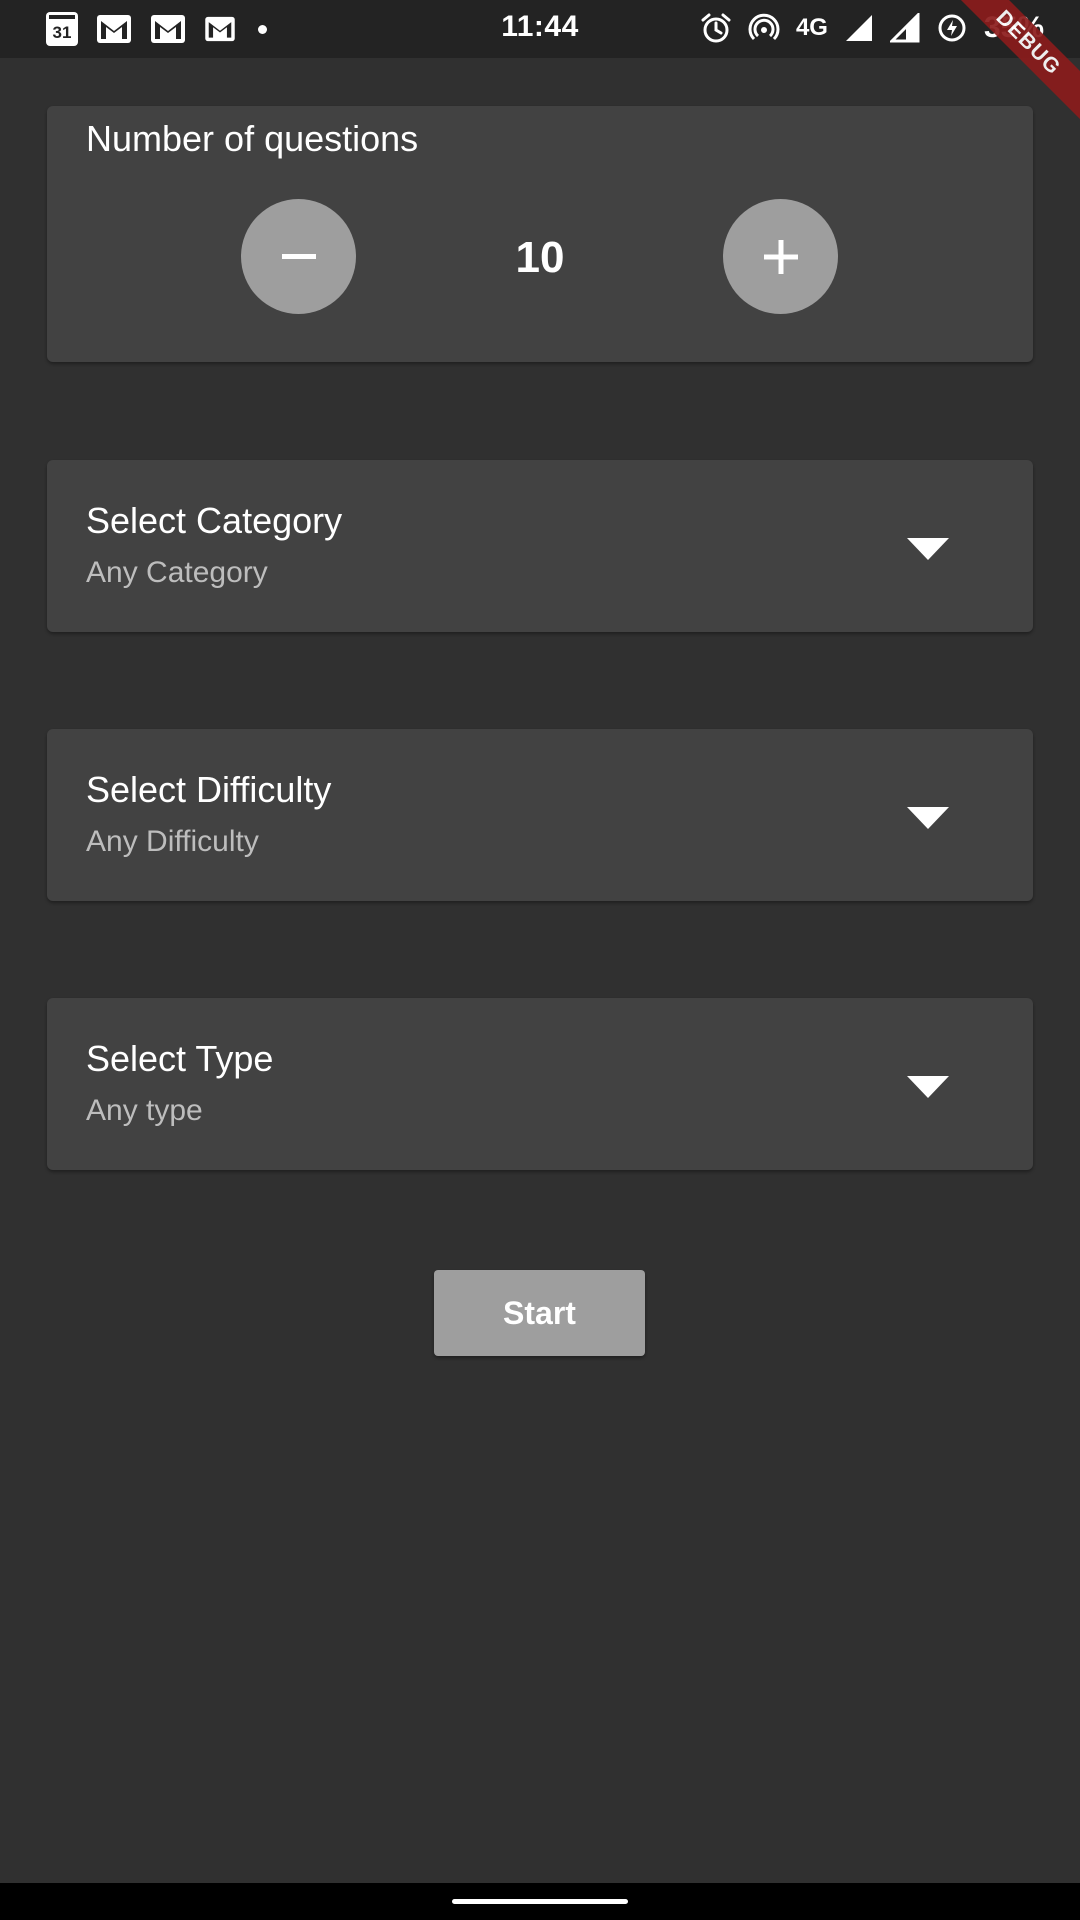 This screenshot has height=1920, width=1080. I want to click on difficulty-value: Any Difficulty, so click(172, 841).